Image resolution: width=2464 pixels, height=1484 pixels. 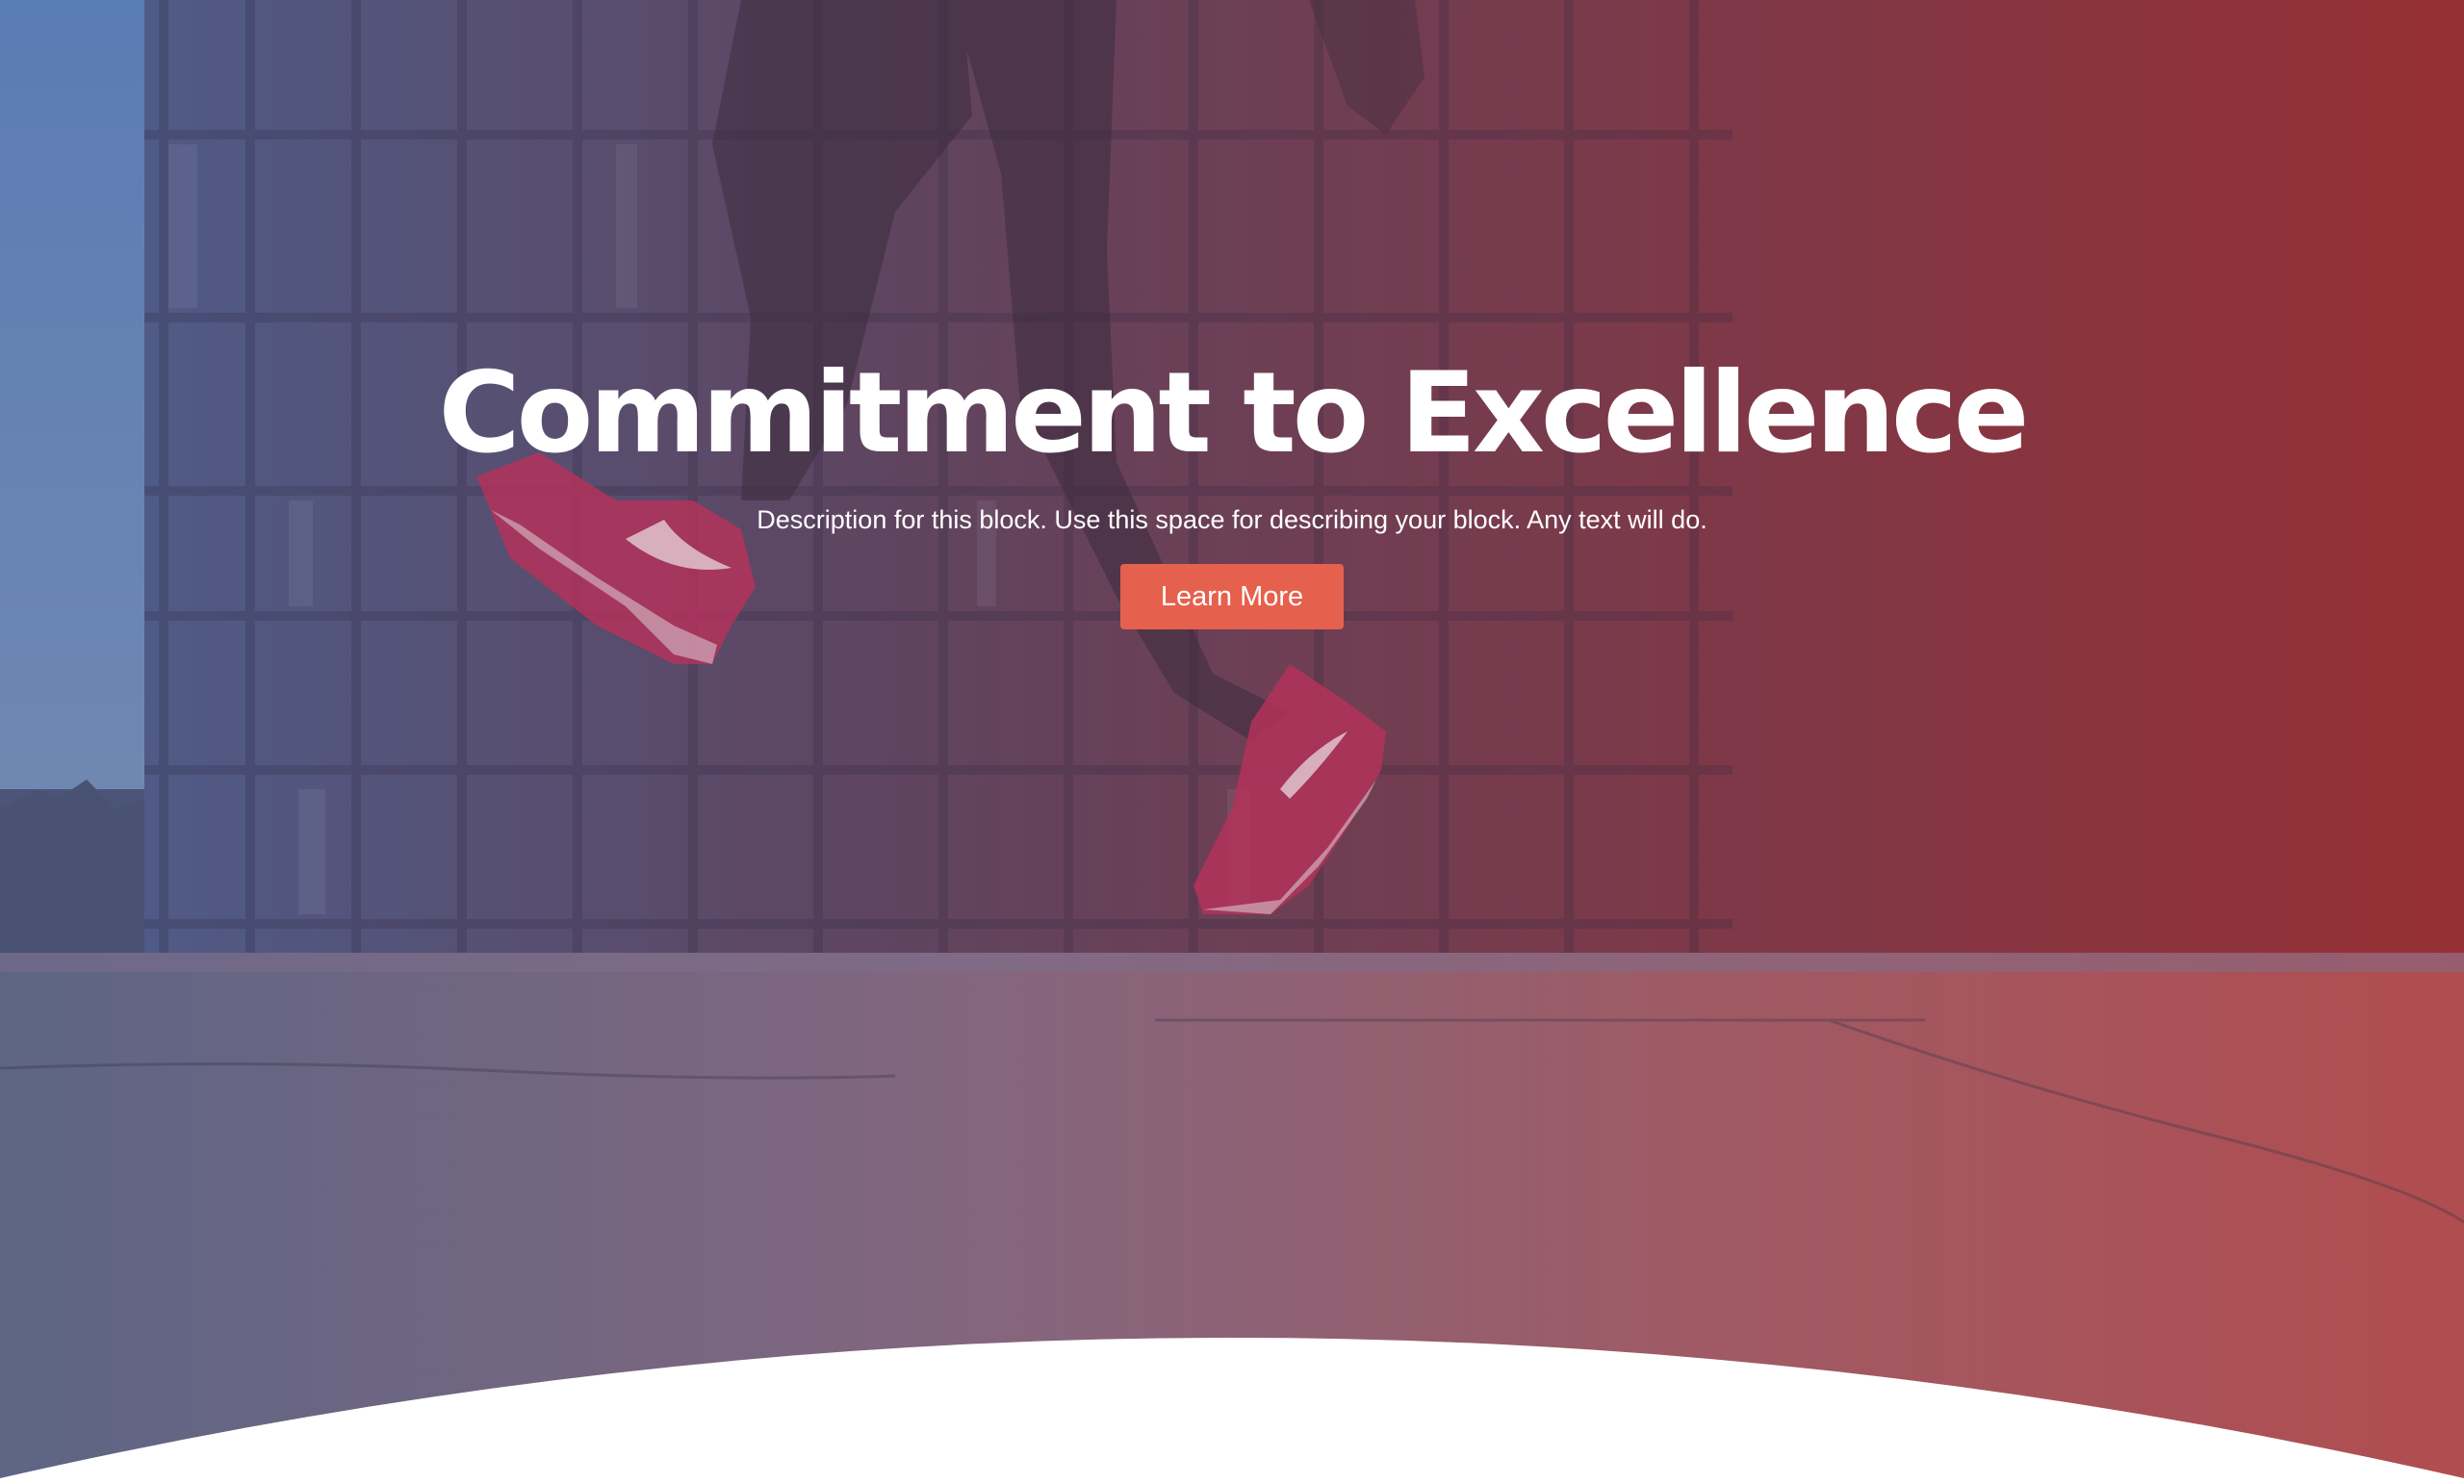 What do you see at coordinates (1234, 413) in the screenshot?
I see `hero-title: Commitment to Excellence` at bounding box center [1234, 413].